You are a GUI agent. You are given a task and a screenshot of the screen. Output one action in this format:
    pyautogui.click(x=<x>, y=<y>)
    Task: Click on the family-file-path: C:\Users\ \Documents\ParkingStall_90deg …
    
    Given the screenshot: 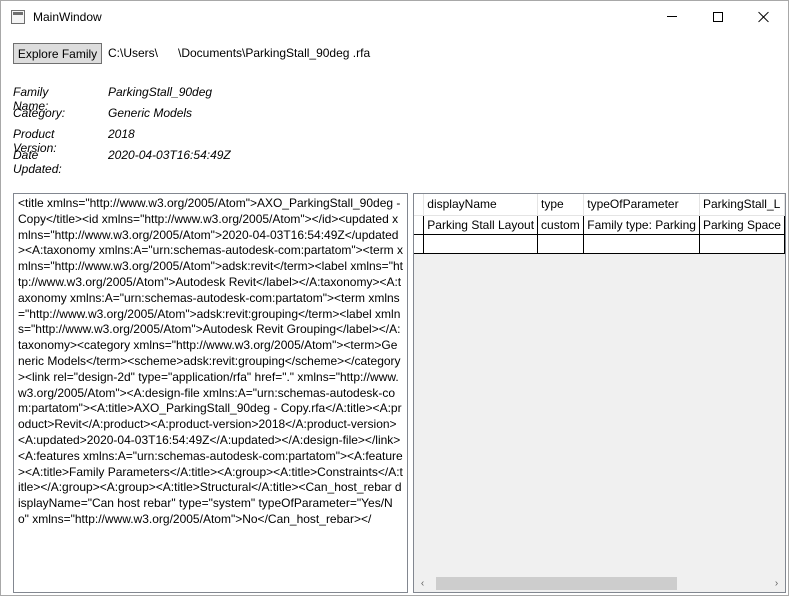 What is the action you would take?
    pyautogui.click(x=239, y=53)
    